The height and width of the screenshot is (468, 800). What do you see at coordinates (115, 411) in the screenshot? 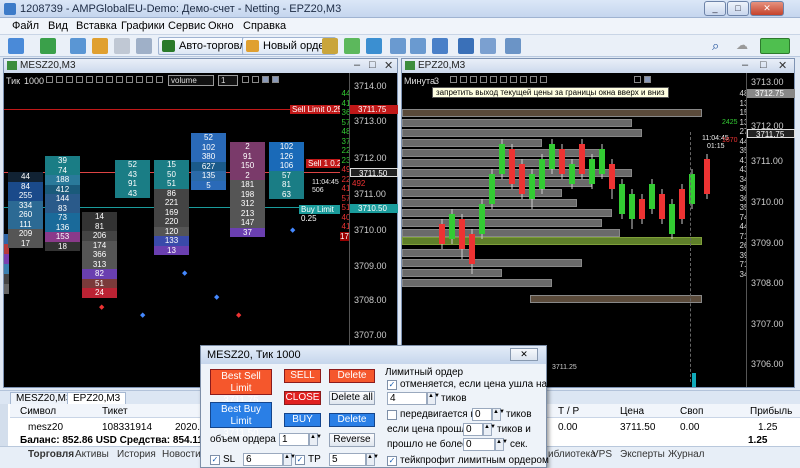
I see `col-ticket: Тикет` at bounding box center [115, 411].